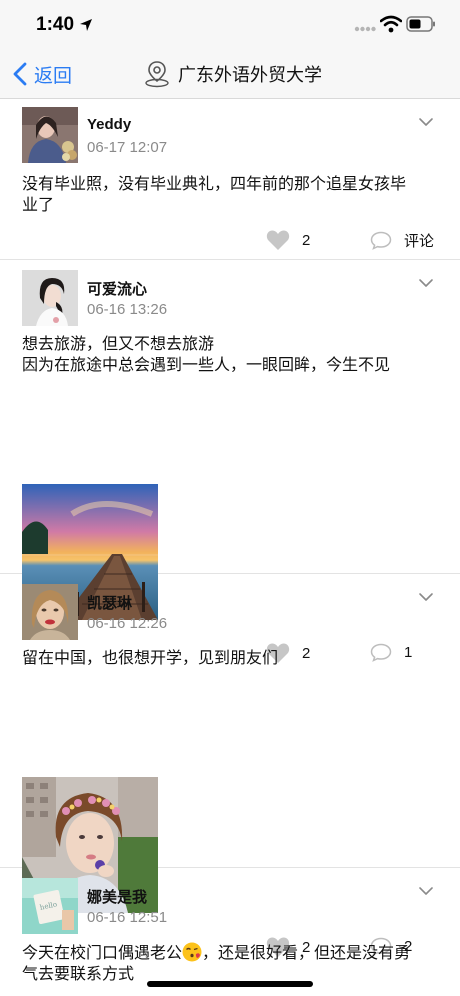 The height and width of the screenshot is (996, 460). Describe the element at coordinates (250, 75) in the screenshot. I see `page-title: 广东外语外贸大学` at that location.